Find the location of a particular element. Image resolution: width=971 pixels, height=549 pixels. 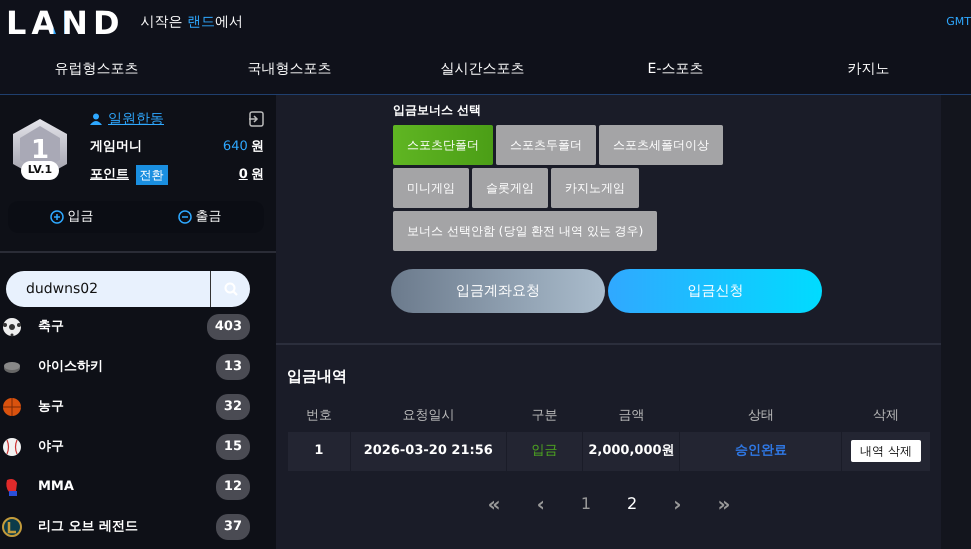

delete-button: 내역 삭제 is located at coordinates (886, 451).